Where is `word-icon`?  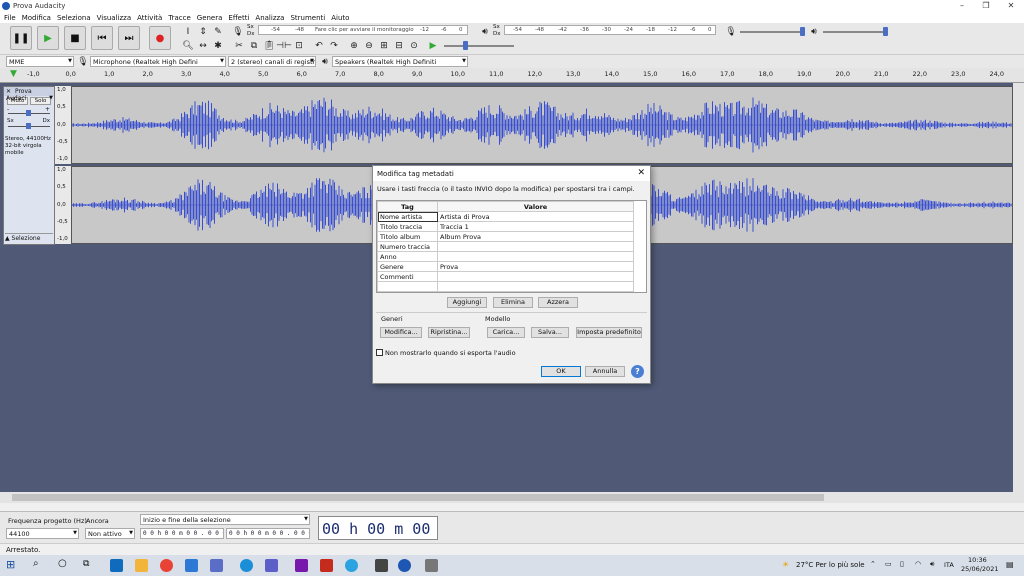 word-icon is located at coordinates (191, 565).